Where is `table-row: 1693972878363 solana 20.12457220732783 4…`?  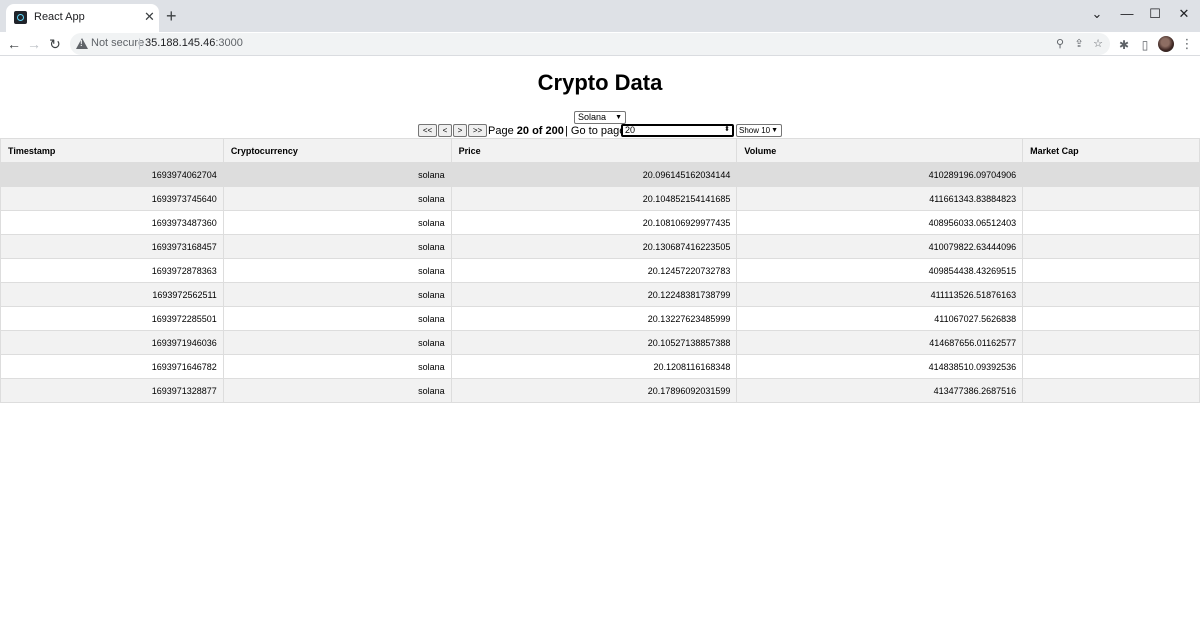 table-row: 1693972878363 solana 20.12457220732783 4… is located at coordinates (600, 270).